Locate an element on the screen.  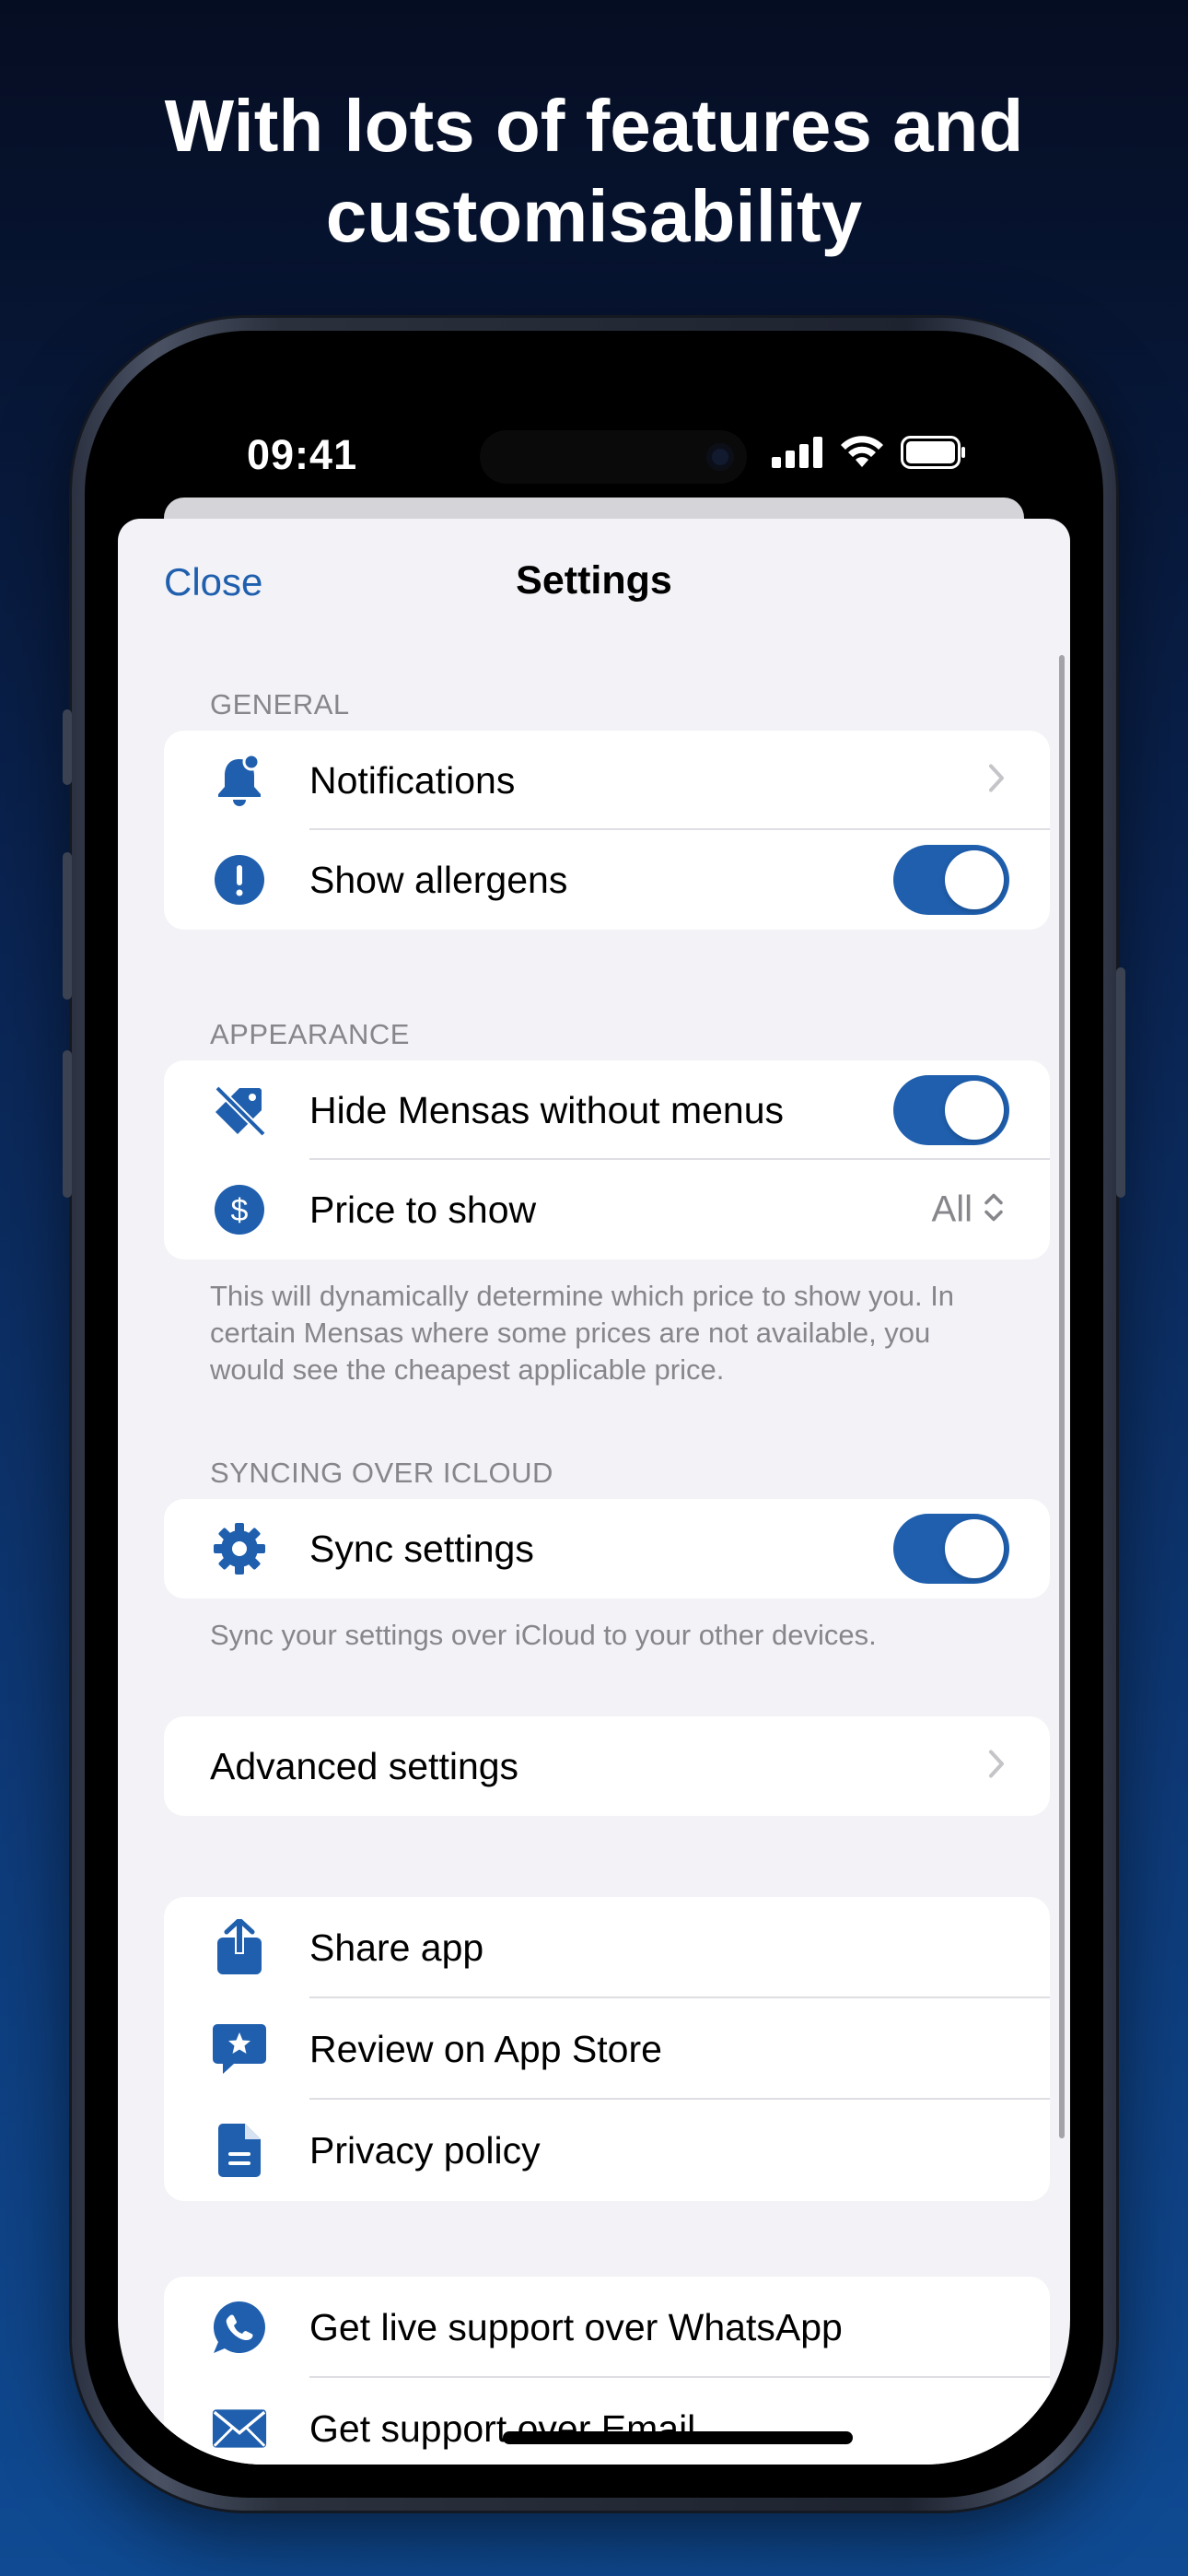
battery-icon is located at coordinates (934, 455).